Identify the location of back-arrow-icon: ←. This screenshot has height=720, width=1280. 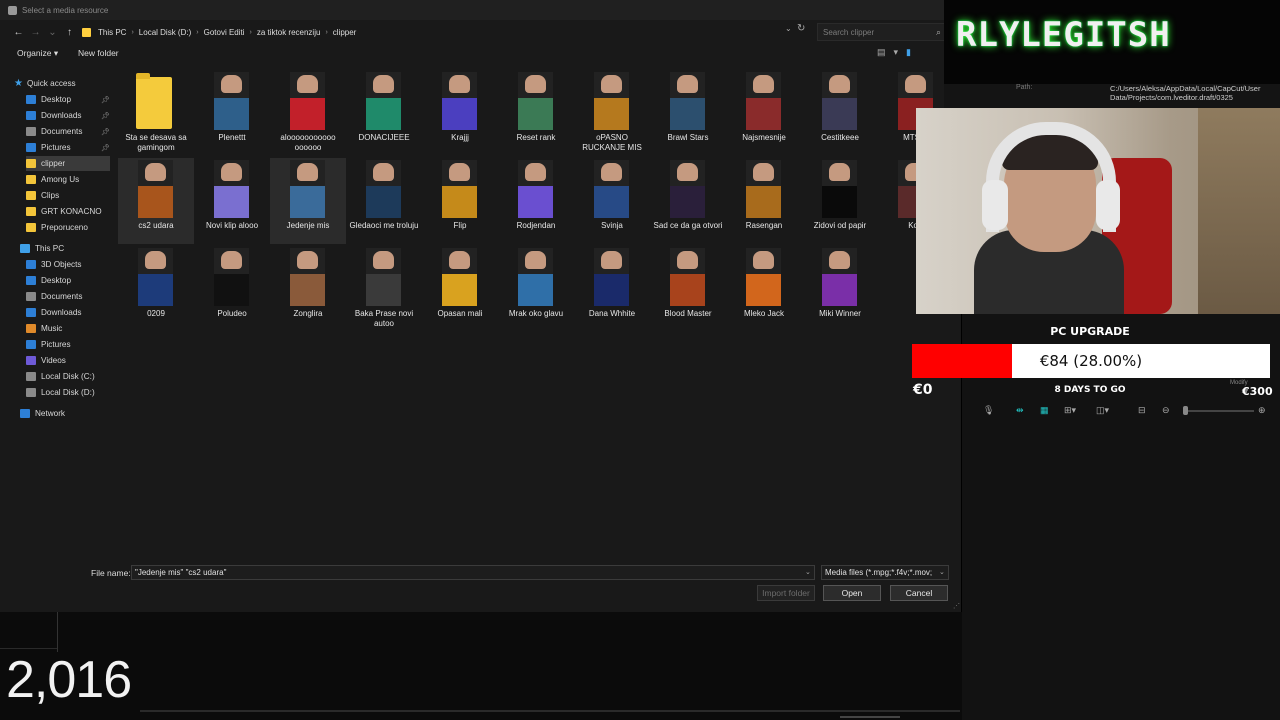
(18, 32).